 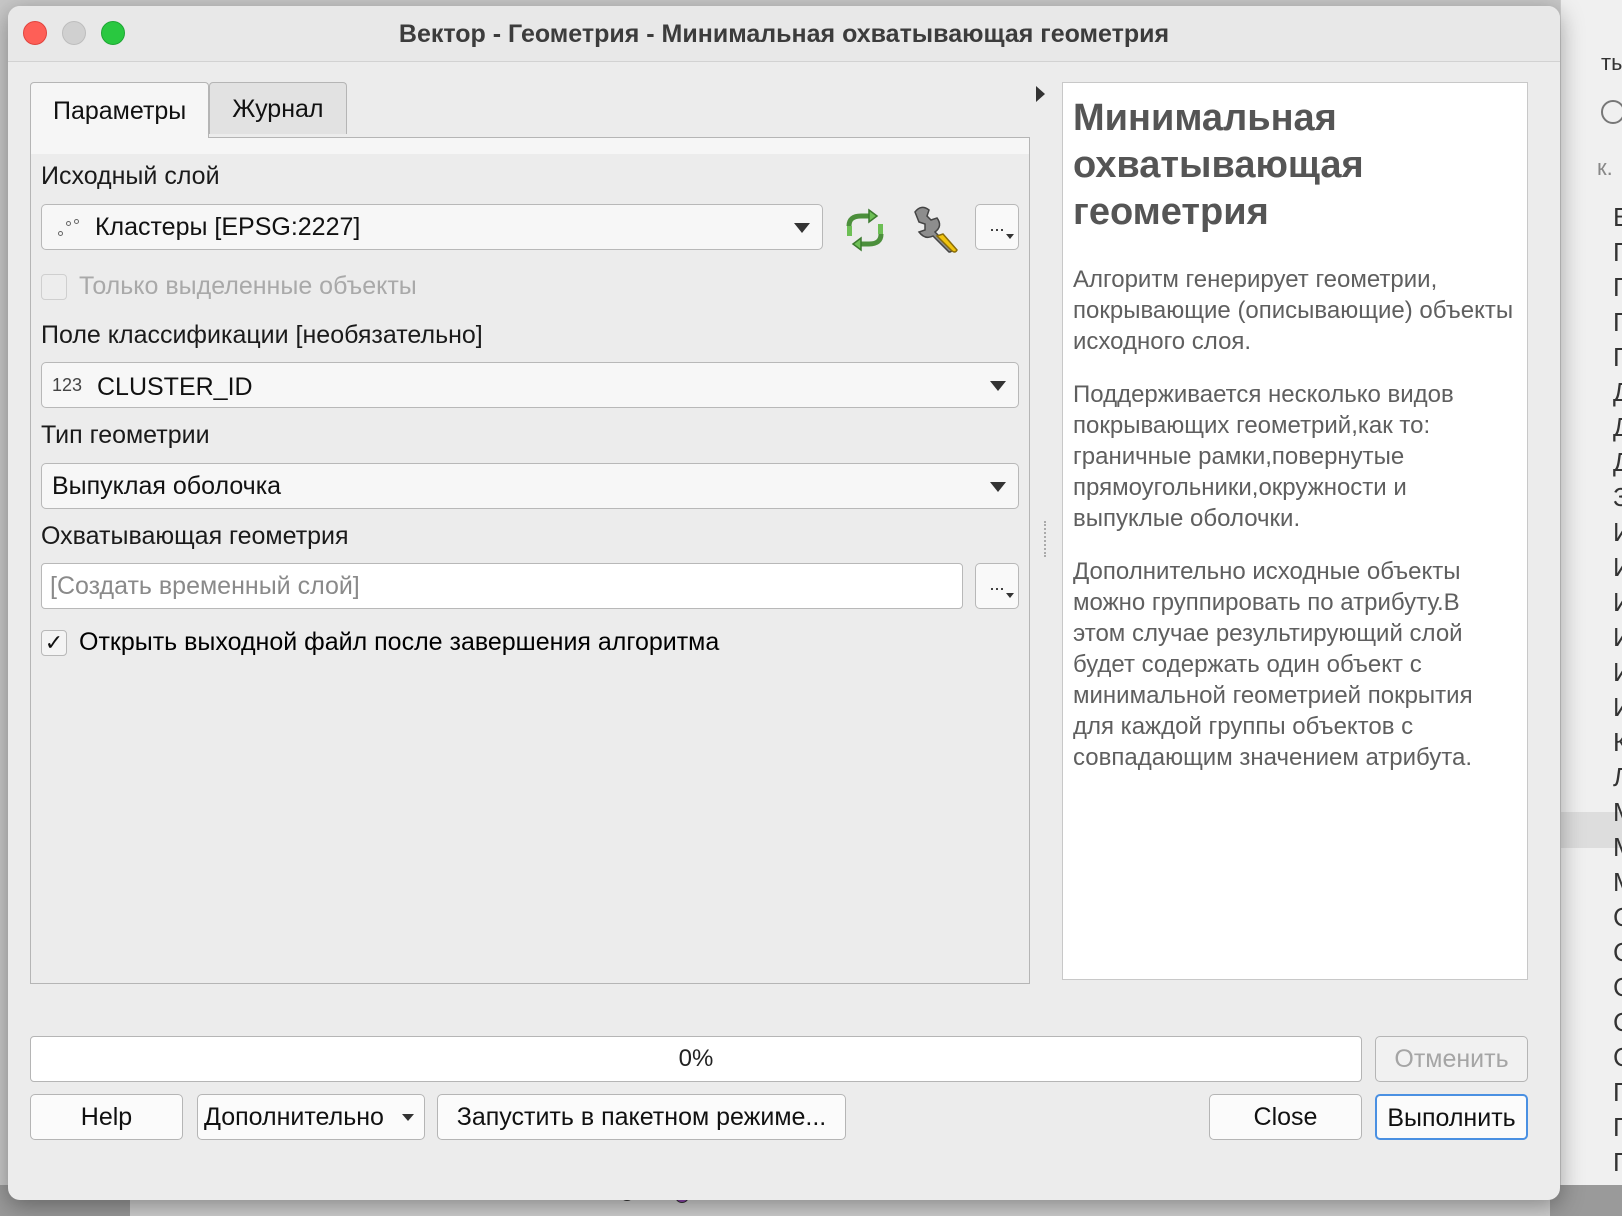 What do you see at coordinates (530, 385) in the screenshot?
I see `field-combo: 123 CLUSTER_ID` at bounding box center [530, 385].